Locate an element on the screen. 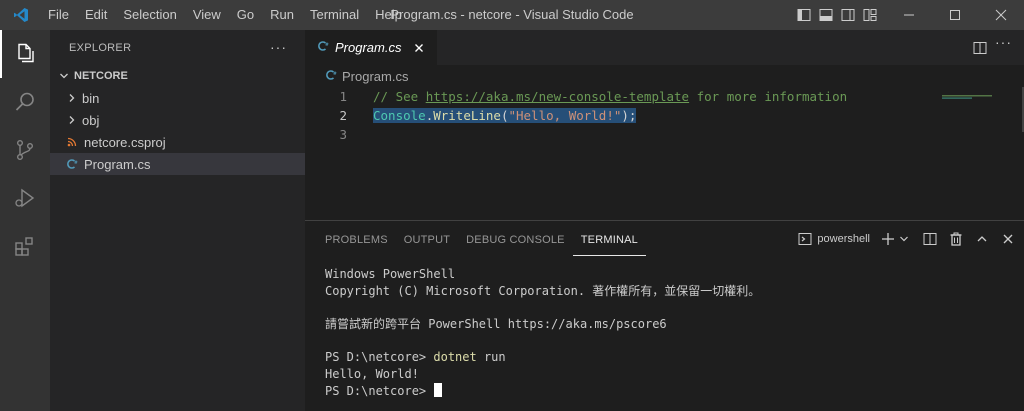  workspace-root: NETCORE is located at coordinates (177, 76).